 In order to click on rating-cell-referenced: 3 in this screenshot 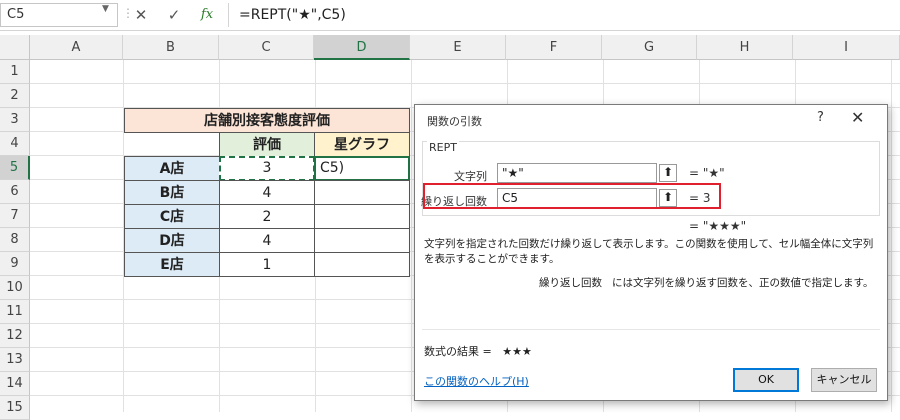, I will do `click(267, 168)`.